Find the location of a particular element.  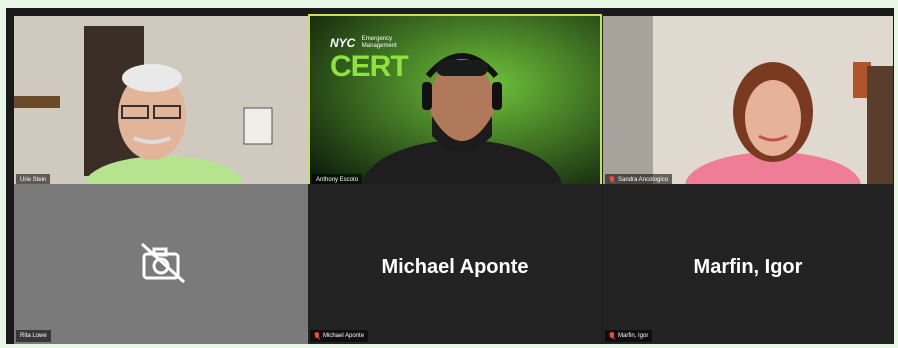

cert-logo: NYC Emergency Management CERT is located at coordinates (369, 59).